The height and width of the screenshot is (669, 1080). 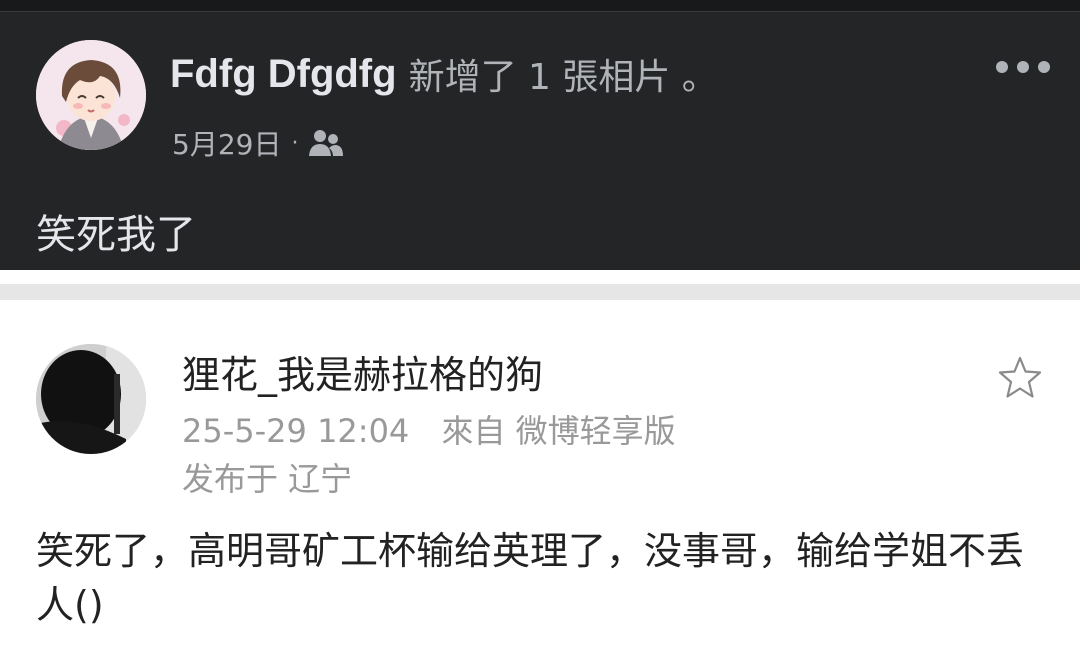 I want to click on post-meta: 5月29日 ·, so click(x=258, y=143).